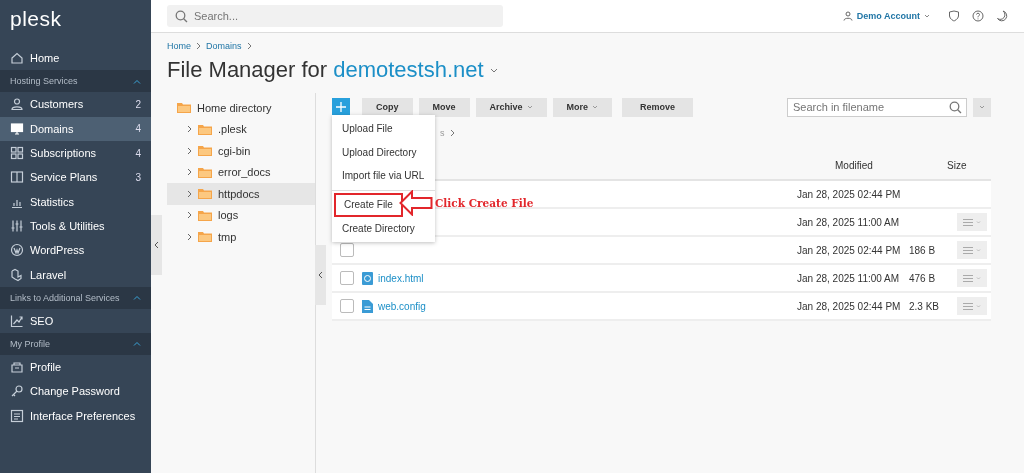 The width and height of the screenshot is (1024, 473). Describe the element at coordinates (658, 107) in the screenshot. I see `toolbar-button: Remove` at that location.